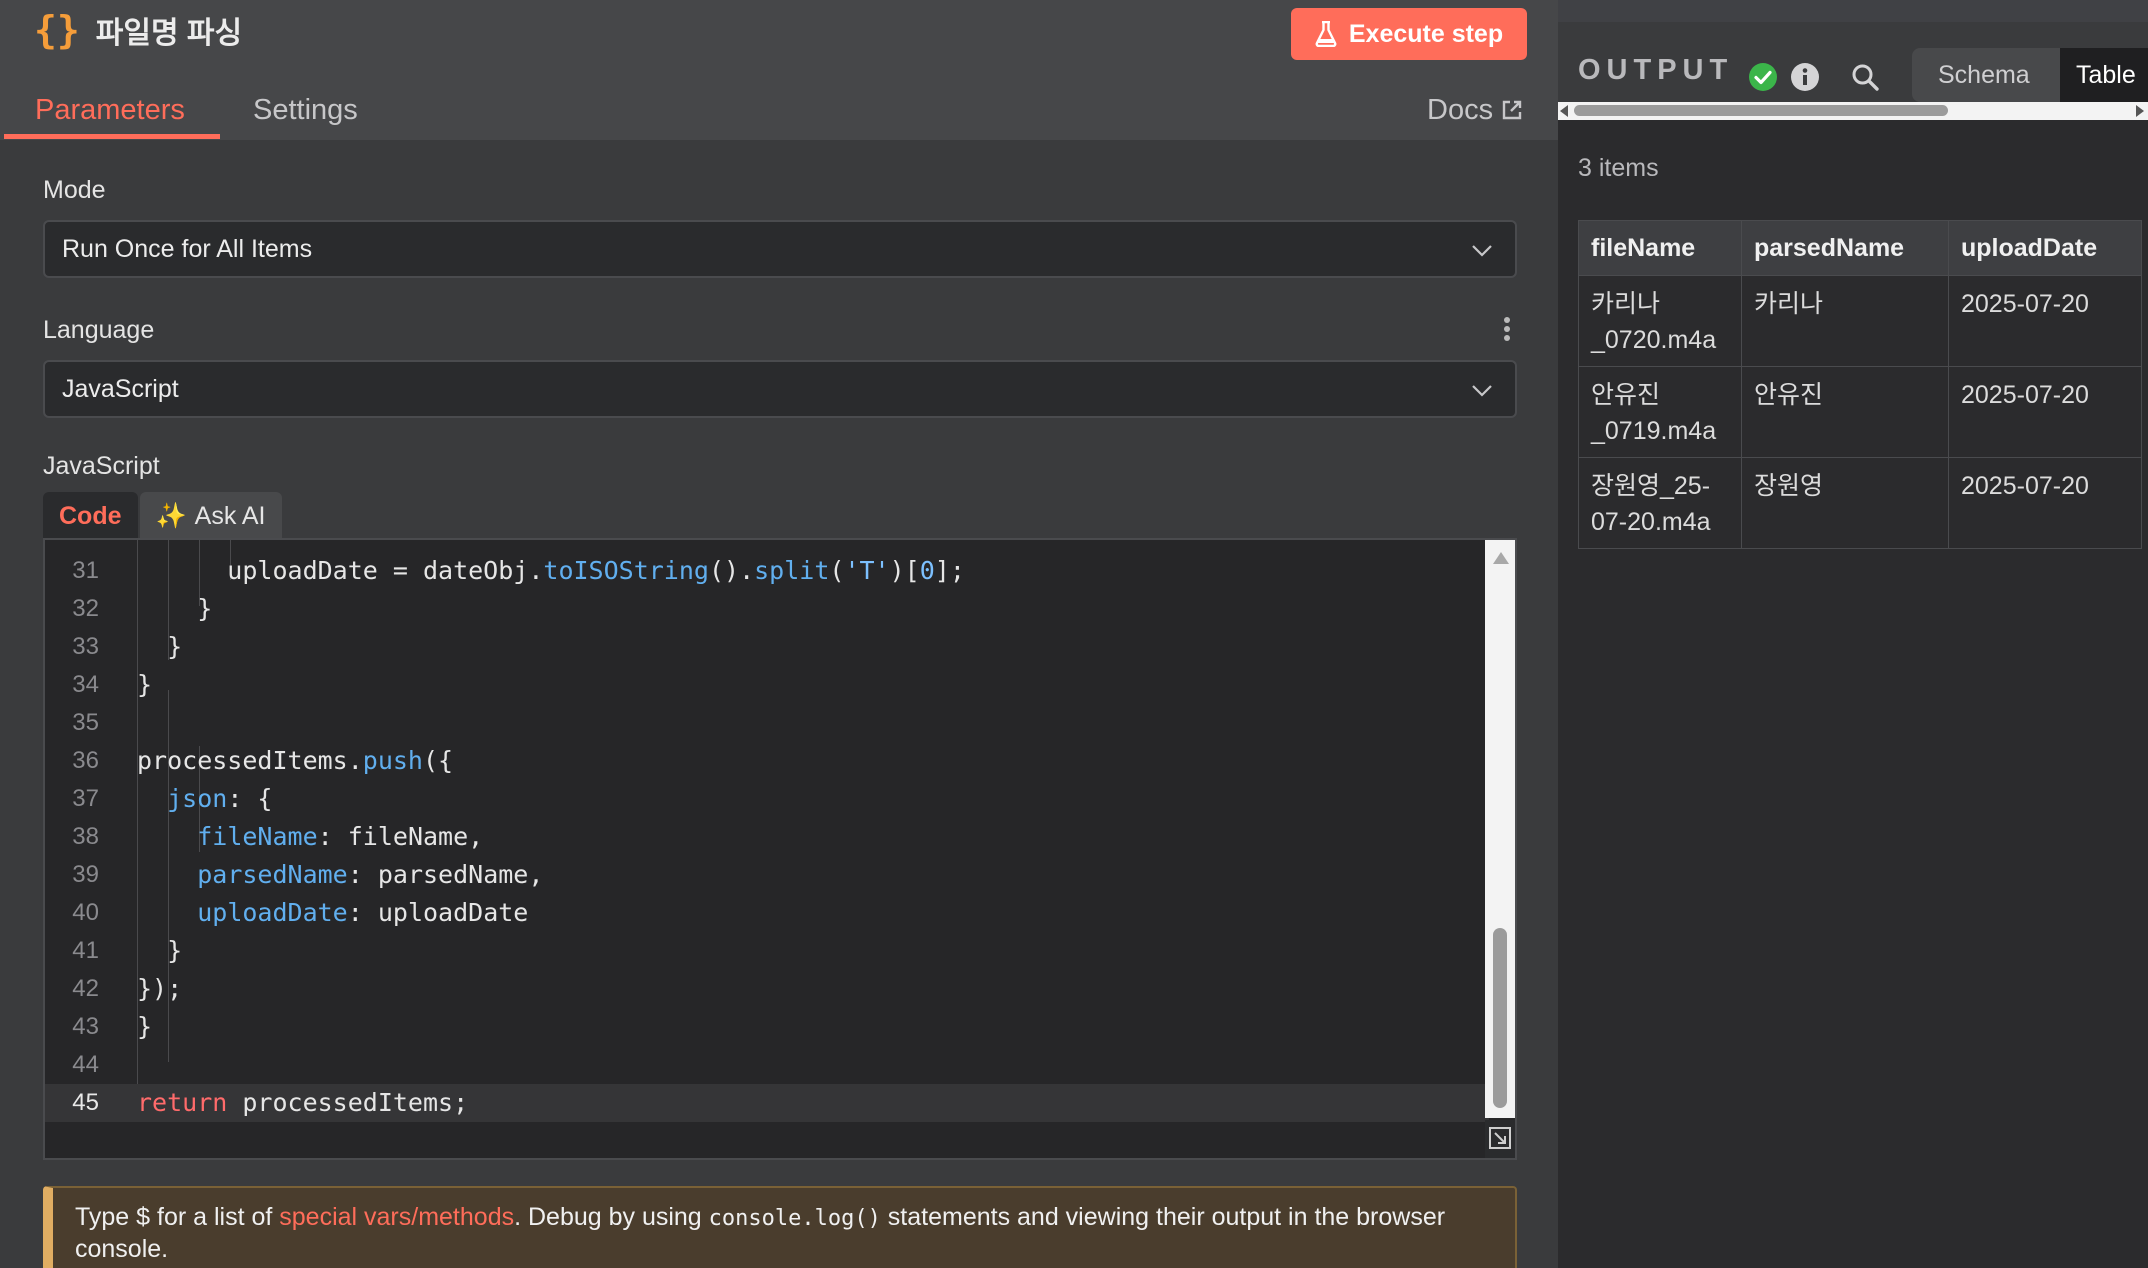  What do you see at coordinates (85, 988) in the screenshot?
I see `line-number: 42` at bounding box center [85, 988].